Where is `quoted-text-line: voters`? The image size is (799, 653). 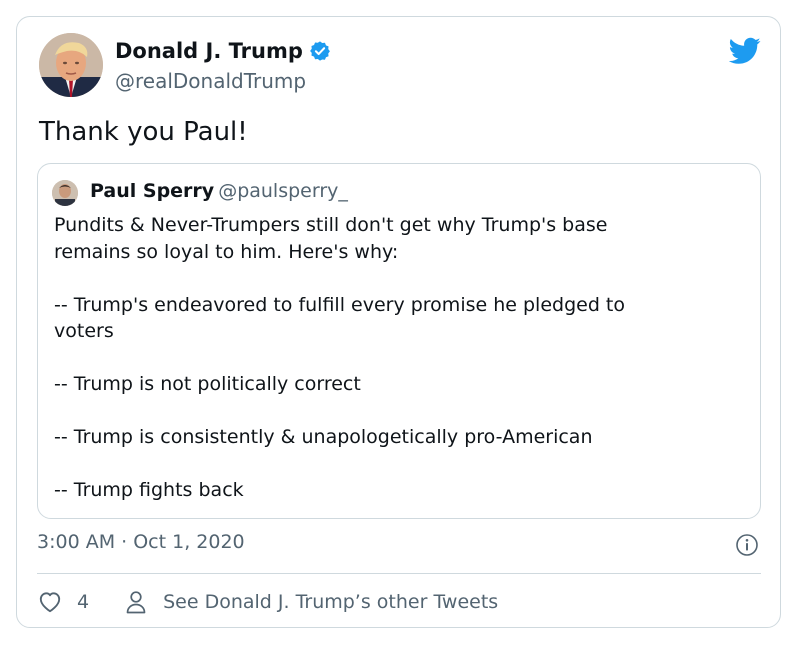
quoted-text-line: voters is located at coordinates (84, 331).